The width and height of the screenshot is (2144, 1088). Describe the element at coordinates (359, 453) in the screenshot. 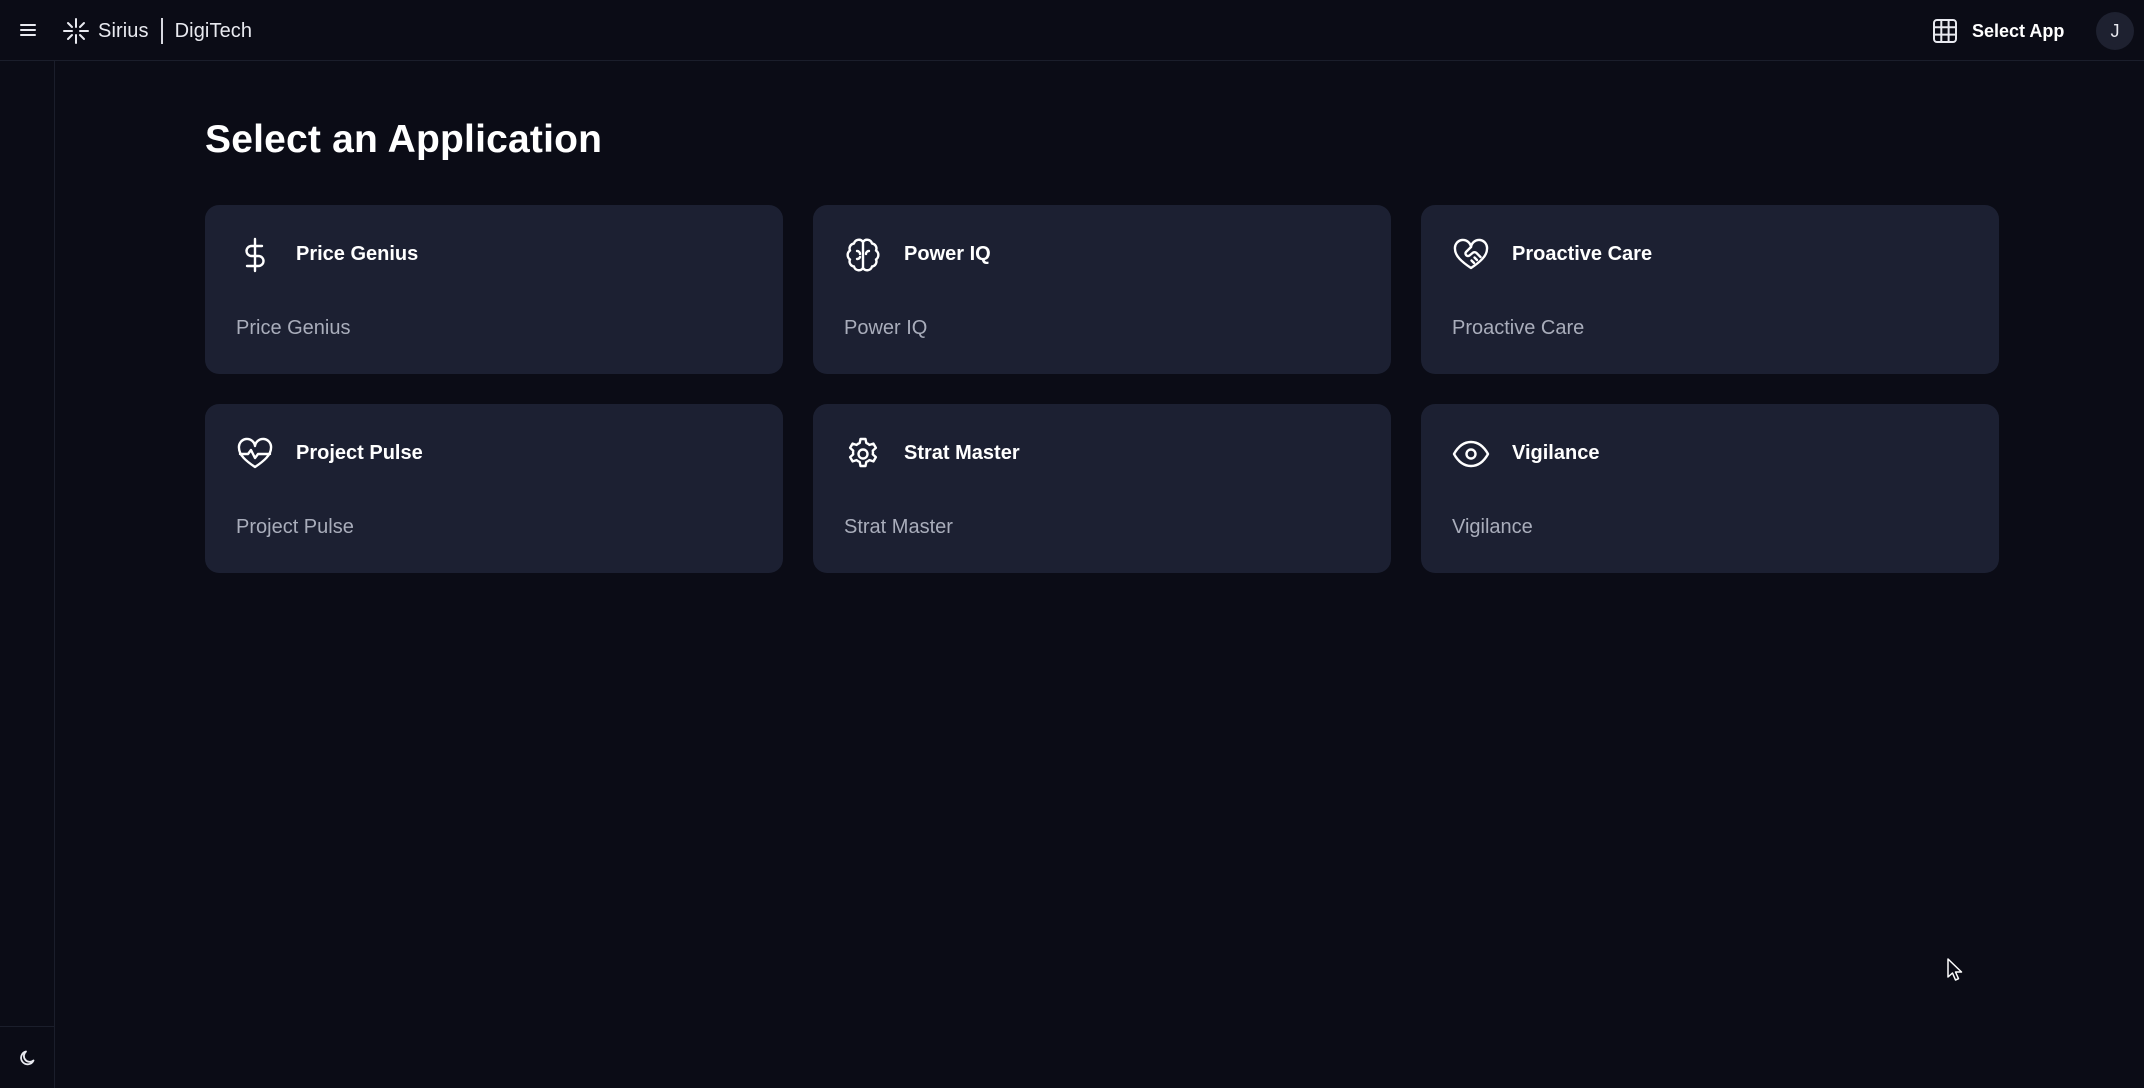

I see `app-card-title: Project Pulse` at that location.